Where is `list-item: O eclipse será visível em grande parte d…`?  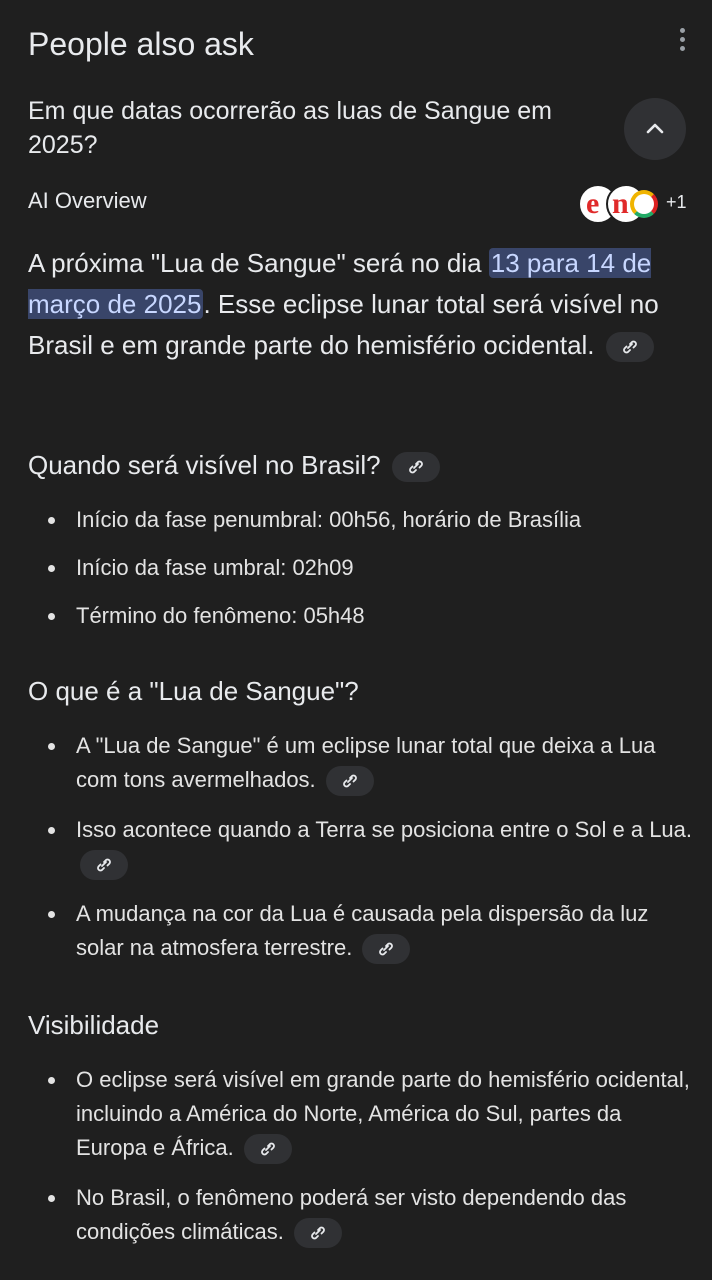
list-item: O eclipse será visível em grande parte d… is located at coordinates (360, 1114).